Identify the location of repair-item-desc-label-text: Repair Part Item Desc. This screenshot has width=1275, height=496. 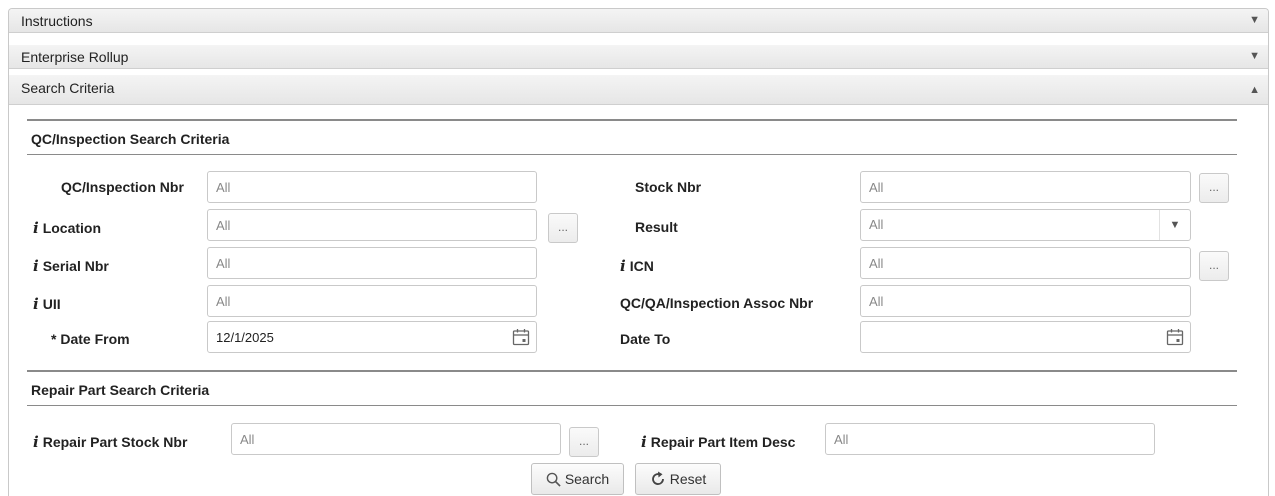
(723, 442).